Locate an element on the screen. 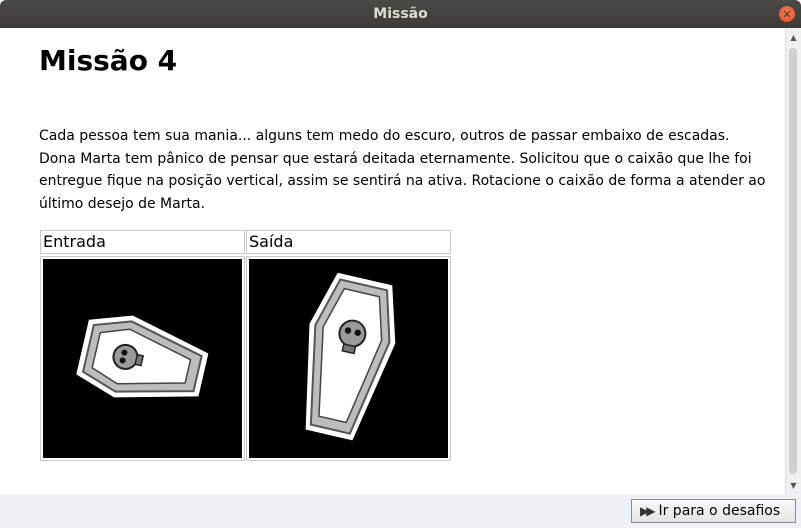 The width and height of the screenshot is (801, 528). close-icon: ✕ is located at coordinates (787, 14).